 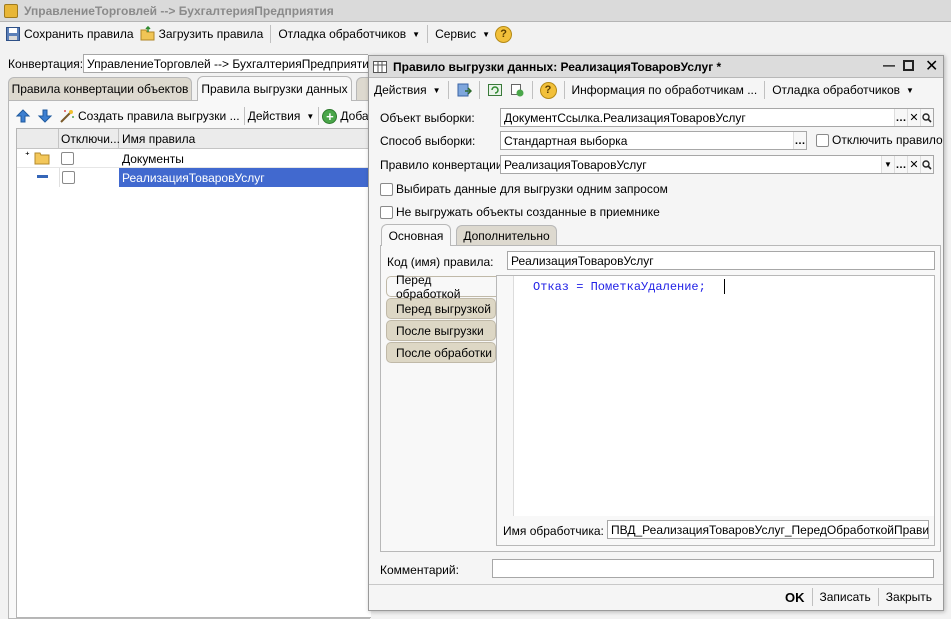 I want to click on magic-wand-icon, so click(x=67, y=116).